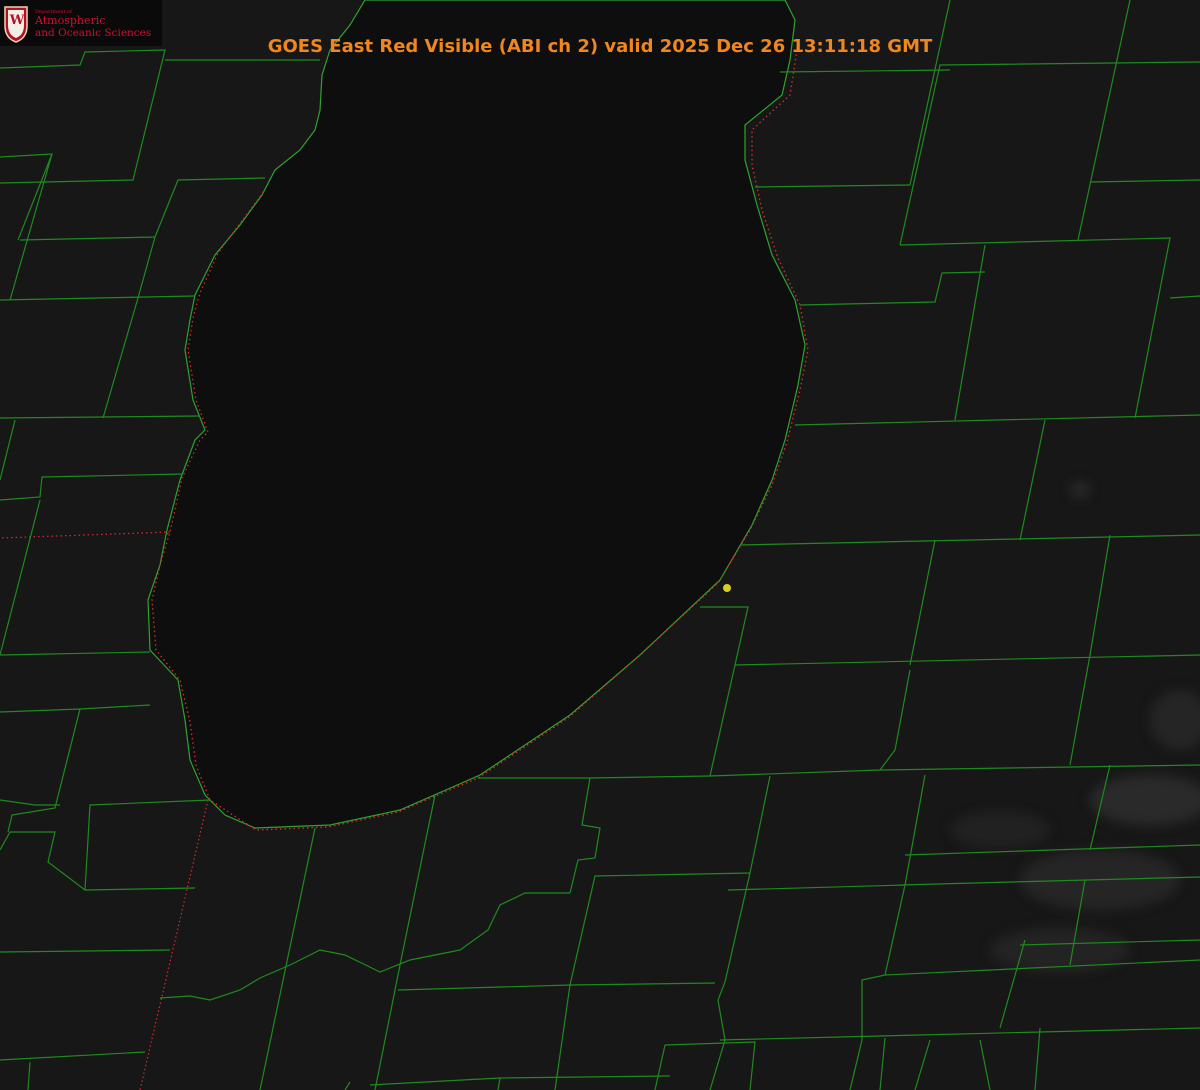 Image resolution: width=1200 pixels, height=1090 pixels. Describe the element at coordinates (727, 588) in the screenshot. I see `station-marker-icon` at that location.